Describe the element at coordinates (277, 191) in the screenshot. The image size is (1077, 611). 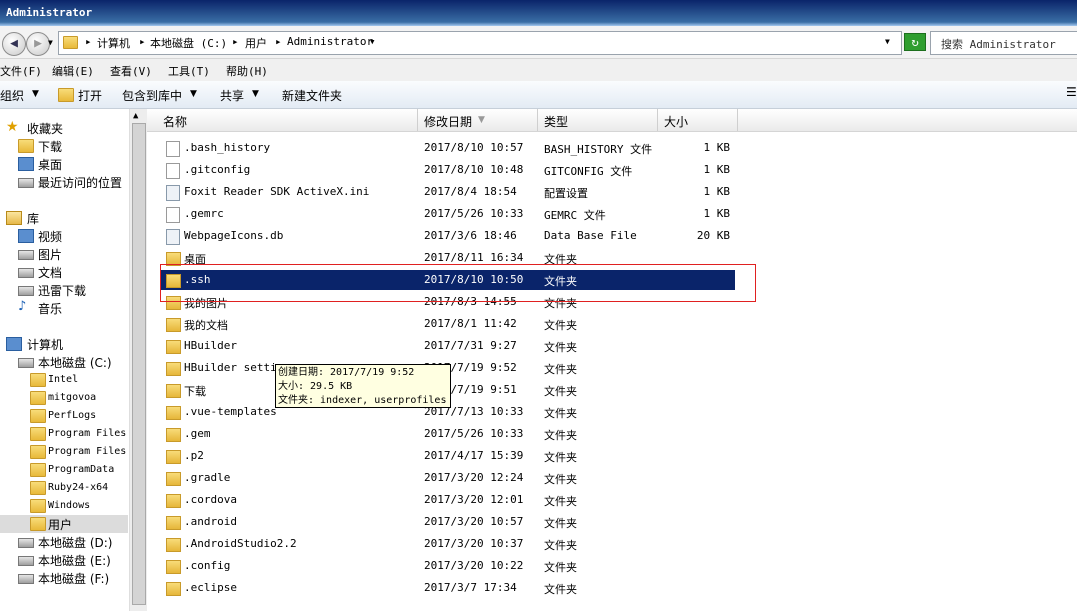
I see `file-name: Foxit Reader SDK ActiveX.ini` at that location.